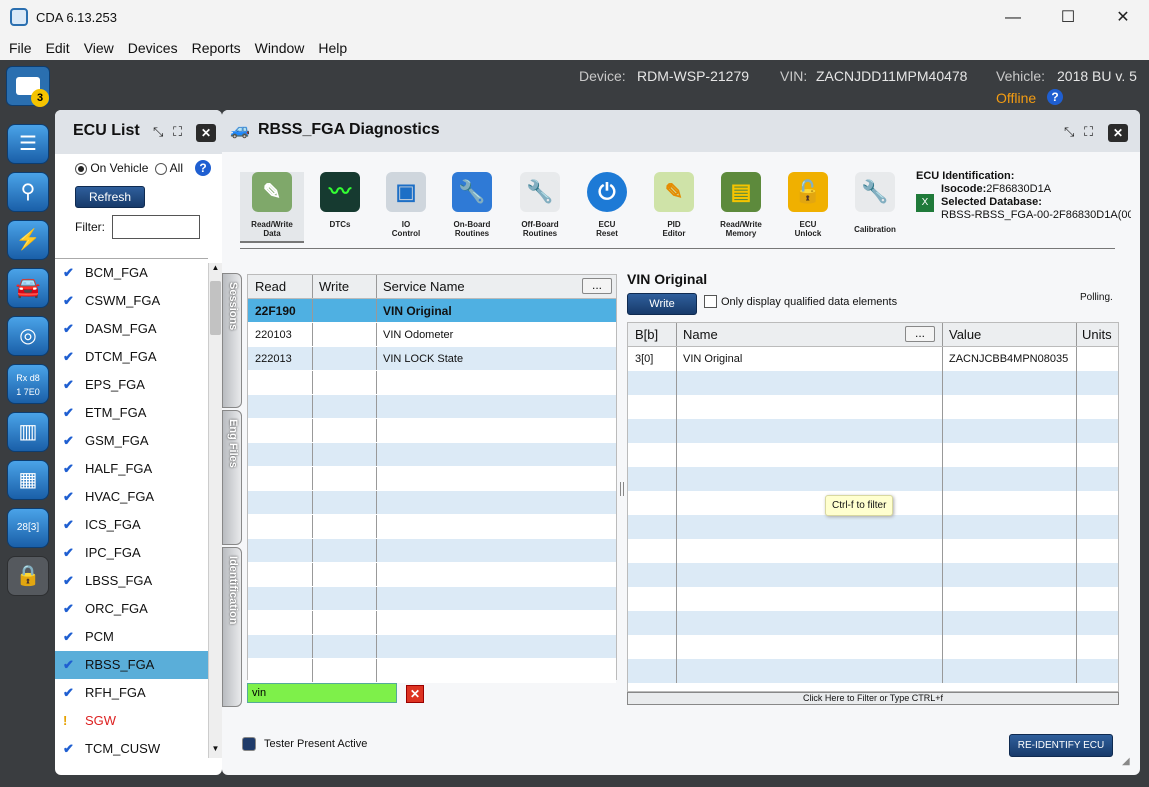  I want to click on maximize-button: ☐, so click(1068, 18).